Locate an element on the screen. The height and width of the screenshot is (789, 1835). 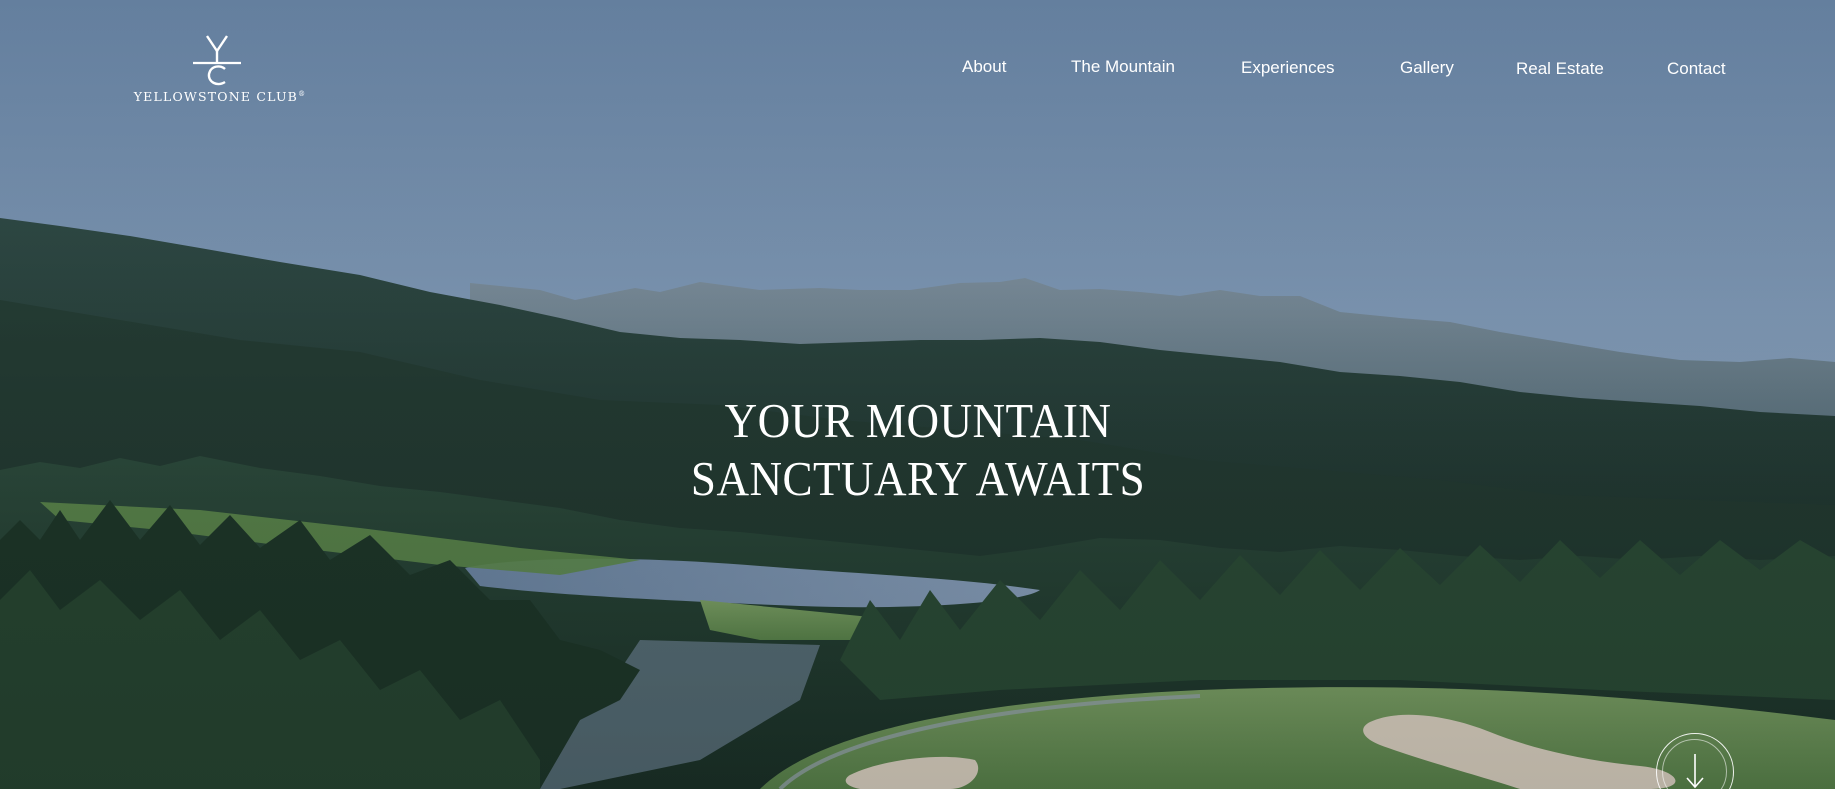
nav-experiences: Experiences is located at coordinates (1288, 68).